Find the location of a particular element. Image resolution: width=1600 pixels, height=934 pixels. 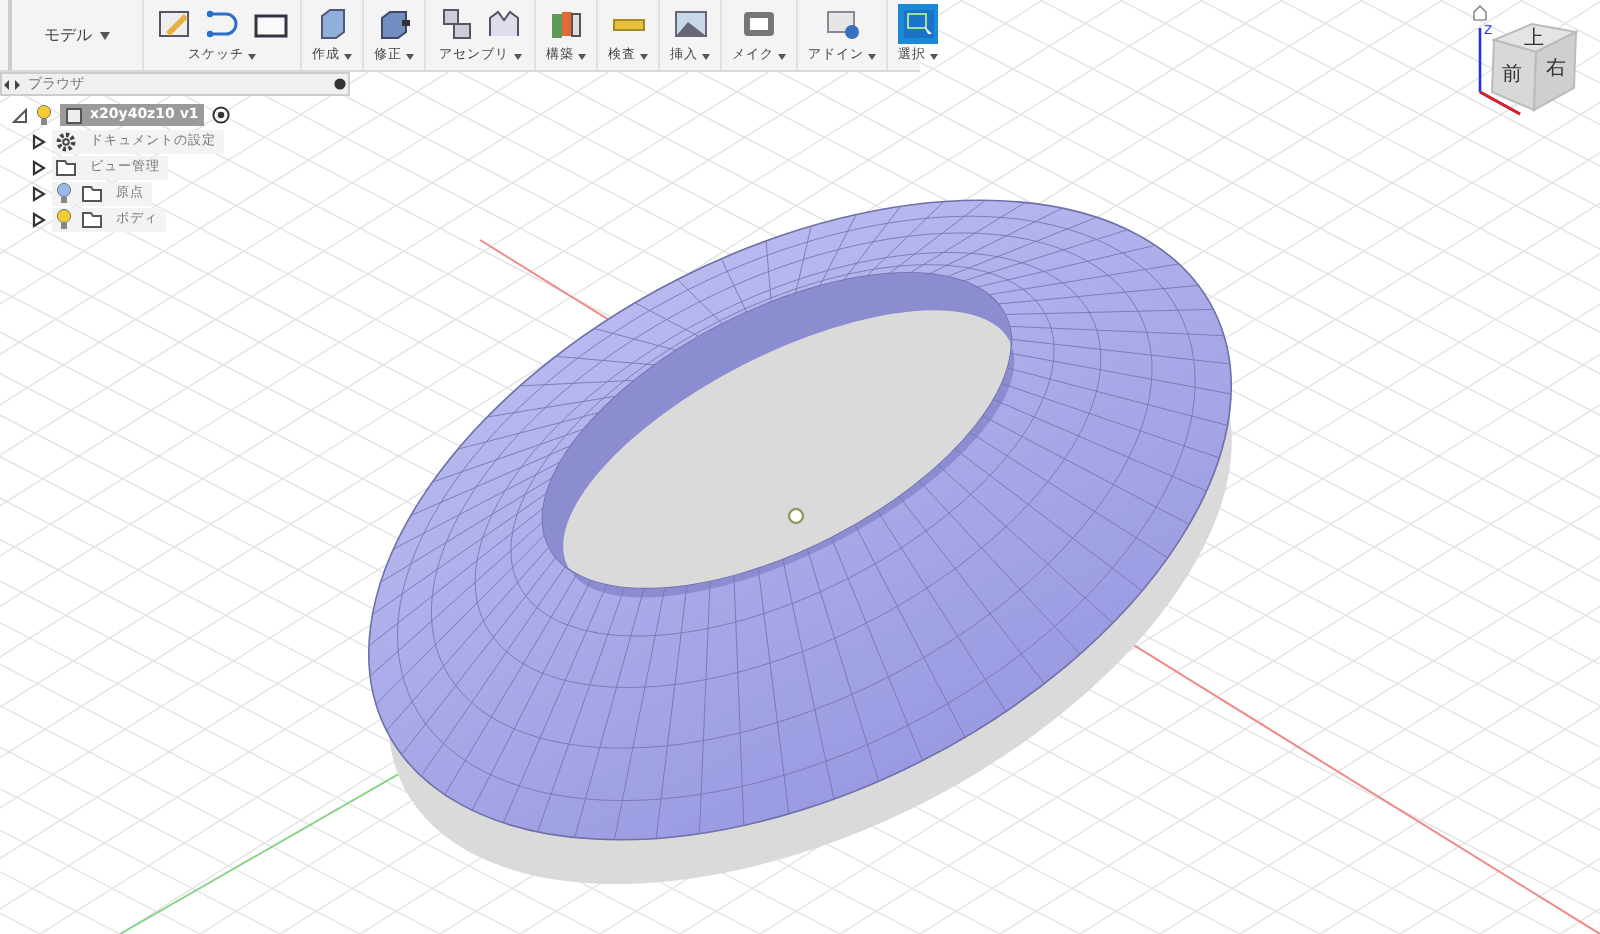

pin-icon is located at coordinates (340, 84).